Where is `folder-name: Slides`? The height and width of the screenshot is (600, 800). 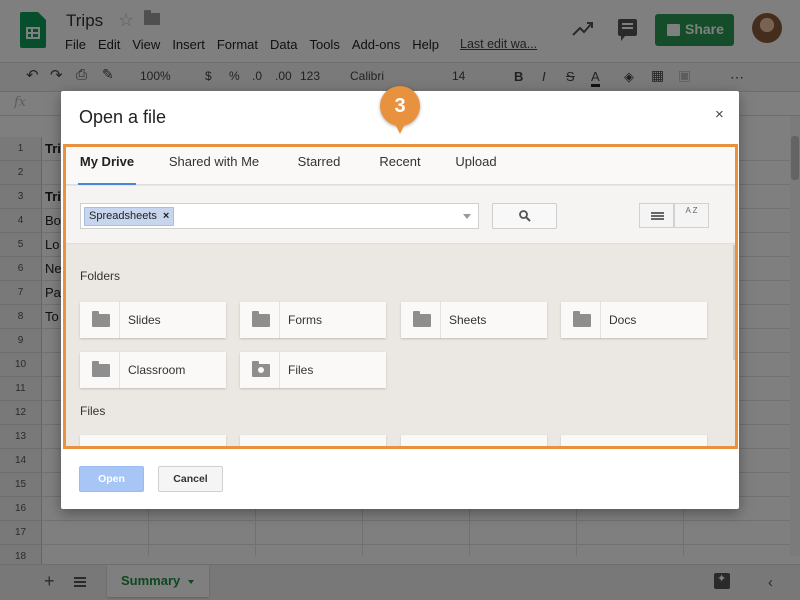
folder-name: Slides is located at coordinates (144, 320).